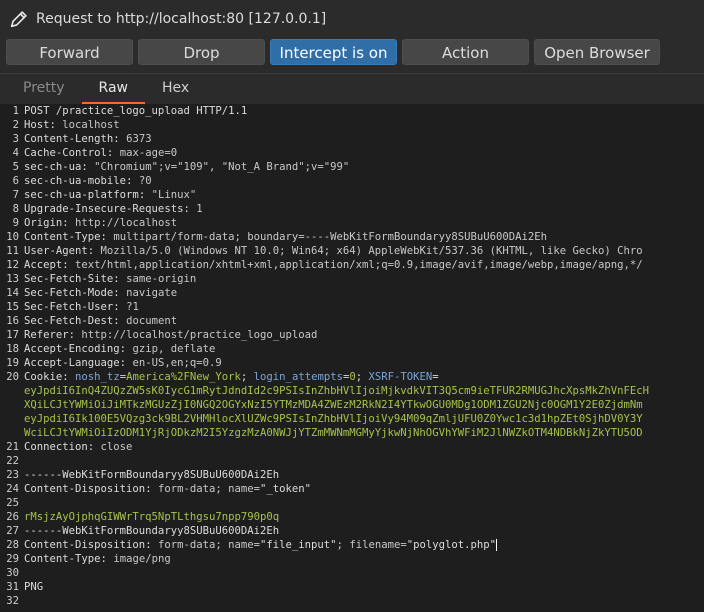 This screenshot has height=612, width=704. I want to click on request-line: 31 PNG, so click(25, 587).